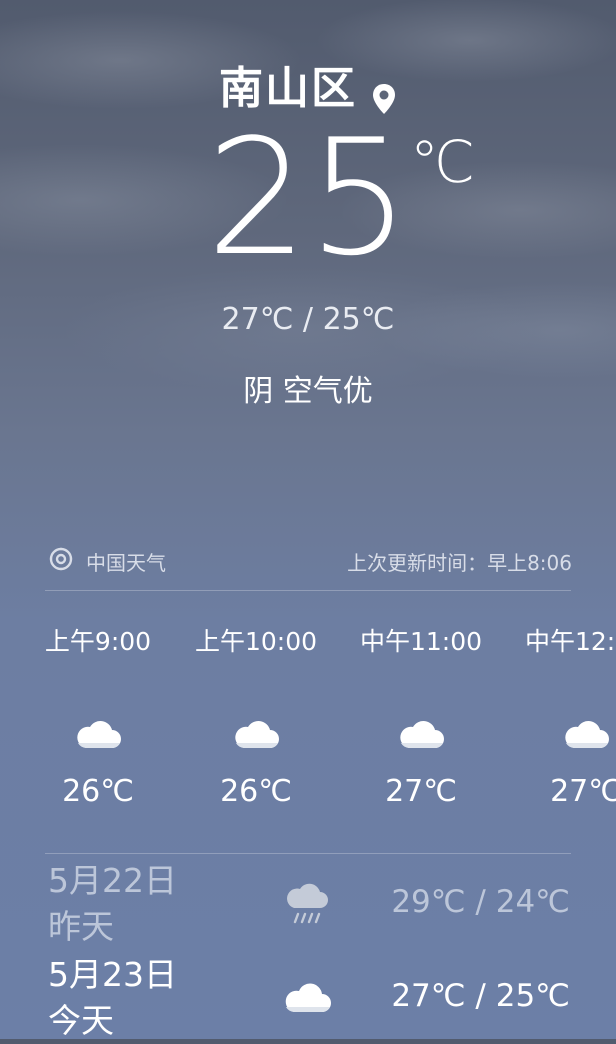 The width and height of the screenshot is (616, 1044). Describe the element at coordinates (308, 197) in the screenshot. I see `current-temperature: 25` at that location.